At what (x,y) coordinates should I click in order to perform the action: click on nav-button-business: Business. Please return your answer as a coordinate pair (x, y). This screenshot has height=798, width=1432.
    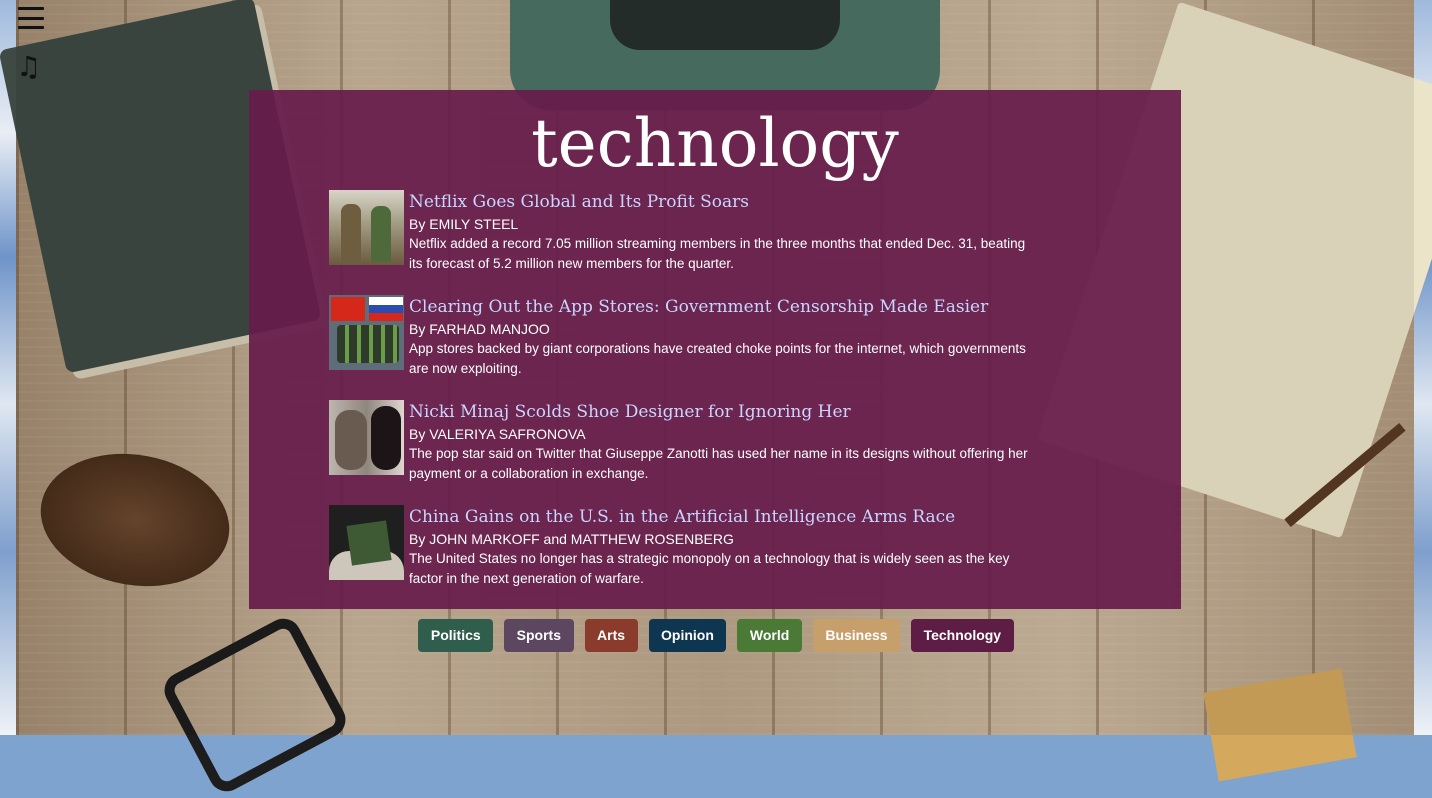
    Looking at the image, I should click on (856, 635).